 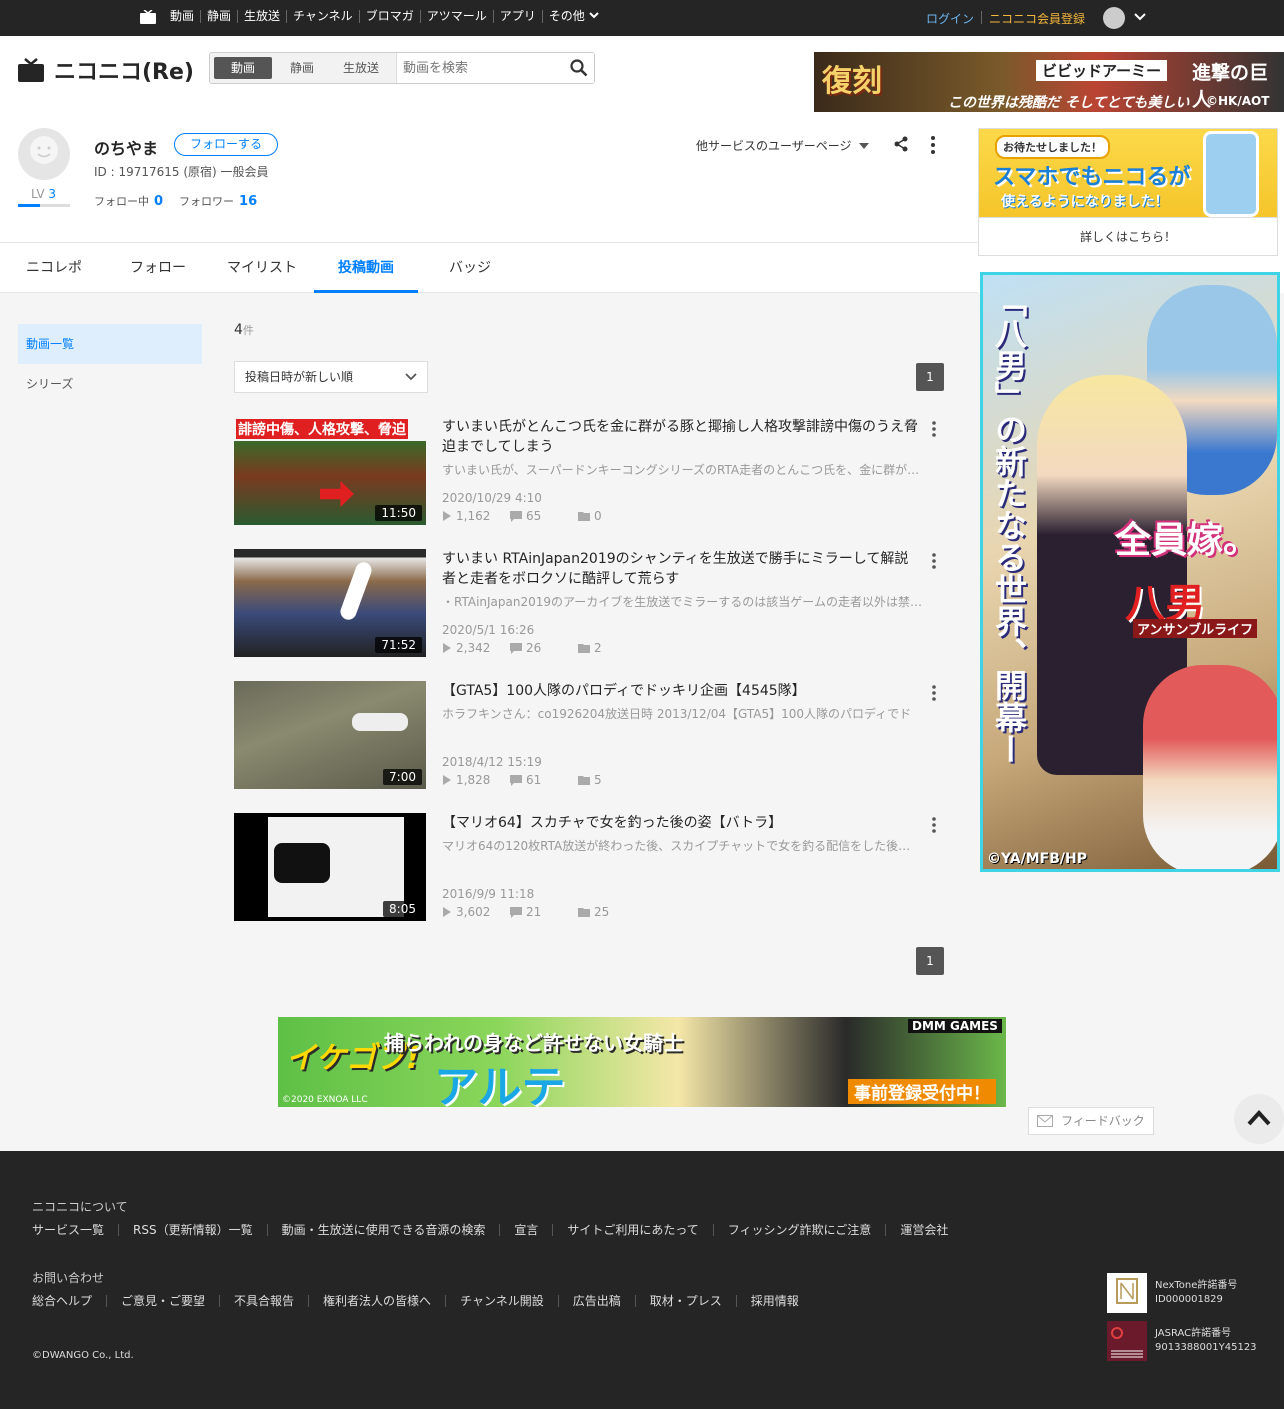 I want to click on nav-link-more-label: その他, so click(x=566, y=16).